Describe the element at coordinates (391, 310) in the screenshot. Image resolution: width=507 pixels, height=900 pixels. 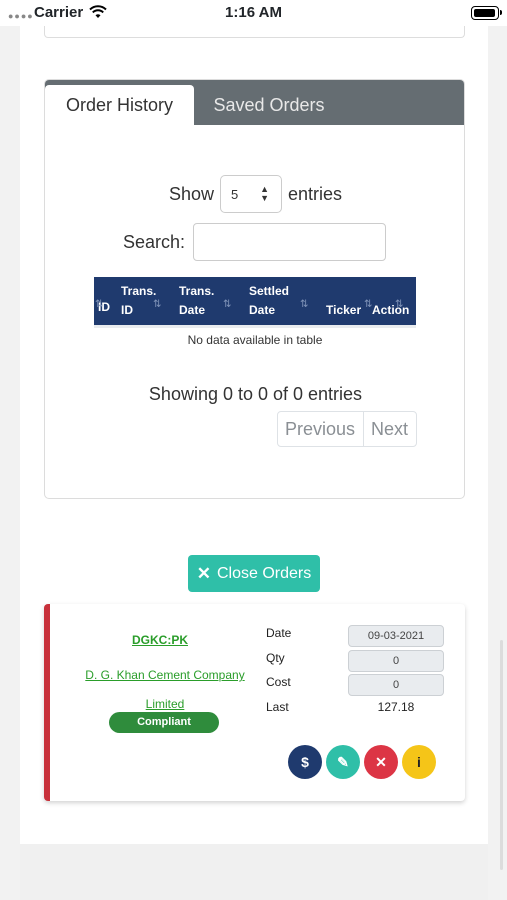
I see `column-action-label: Action` at that location.